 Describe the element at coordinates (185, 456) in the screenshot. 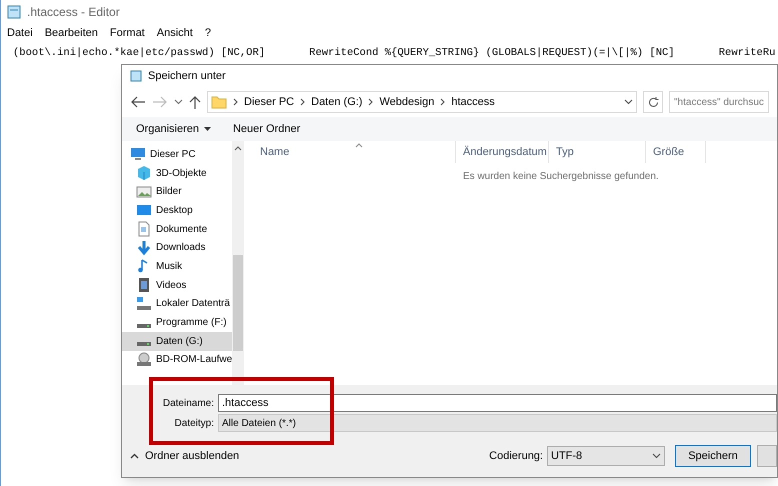

I see `hide-folders-button: Ordner ausblenden` at that location.